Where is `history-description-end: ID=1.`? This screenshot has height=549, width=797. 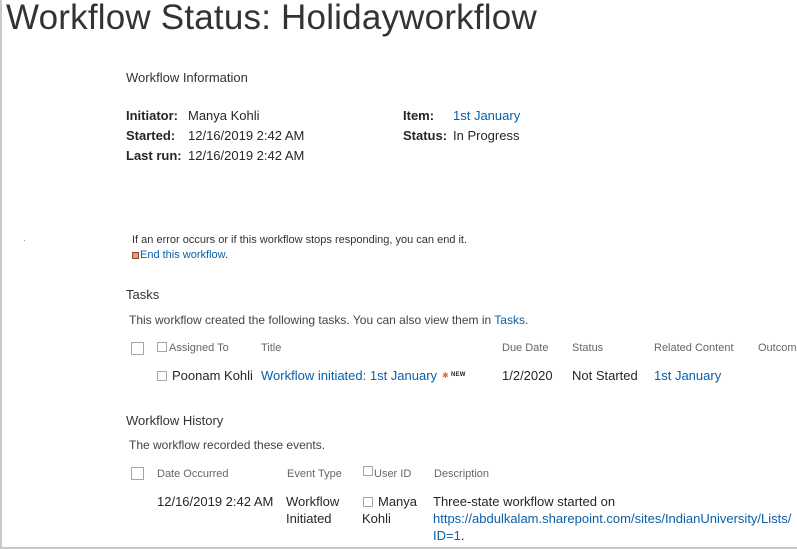 history-description-end: ID=1. is located at coordinates (448, 535).